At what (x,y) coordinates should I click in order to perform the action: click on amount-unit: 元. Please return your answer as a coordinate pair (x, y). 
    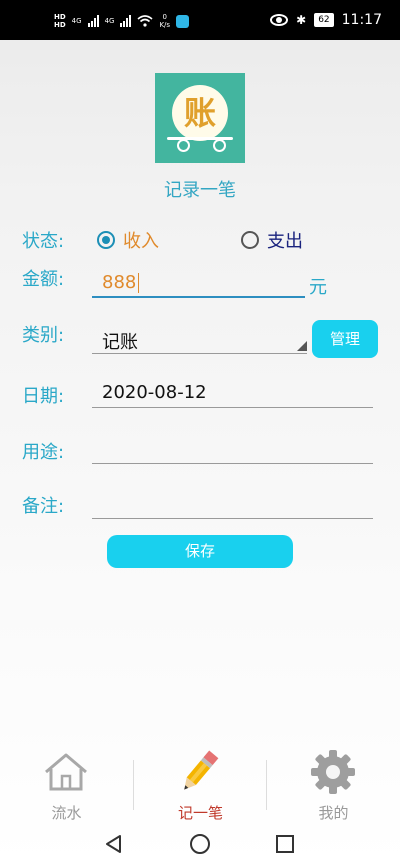
    Looking at the image, I should click on (318, 287).